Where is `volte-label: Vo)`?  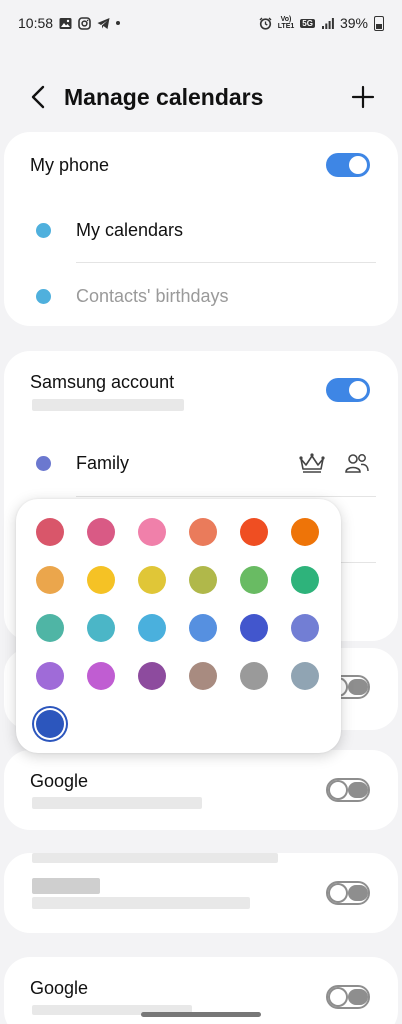
volte-label: Vo) is located at coordinates (286, 19).